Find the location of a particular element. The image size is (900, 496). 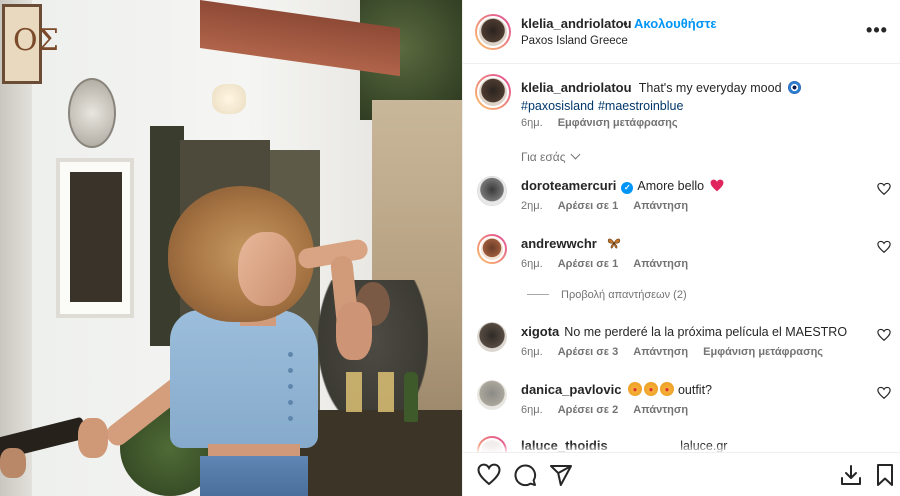

author-avatar is located at coordinates (493, 32).